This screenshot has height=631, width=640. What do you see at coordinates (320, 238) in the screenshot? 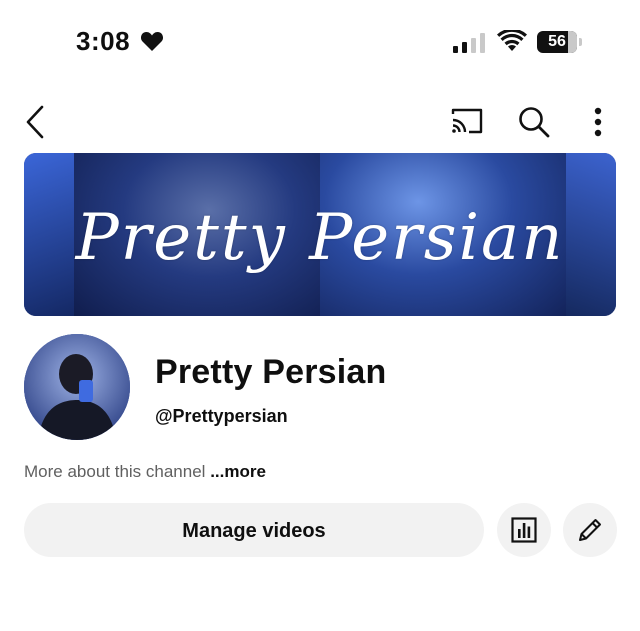
I see `banner-title: Pretty Persian` at bounding box center [320, 238].